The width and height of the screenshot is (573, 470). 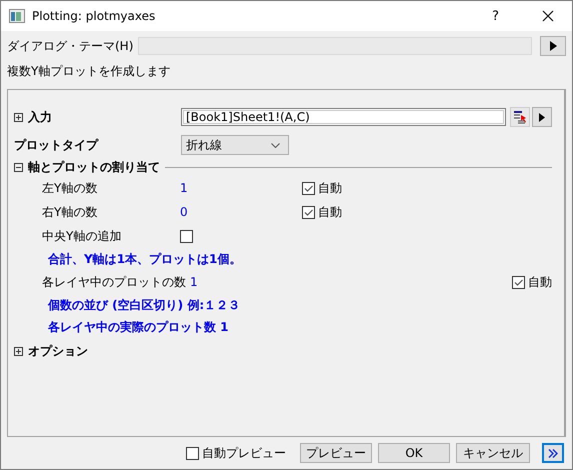 What do you see at coordinates (144, 305) in the screenshot?
I see `info-text: 個数の並び (空白区切り) 例:１２３` at bounding box center [144, 305].